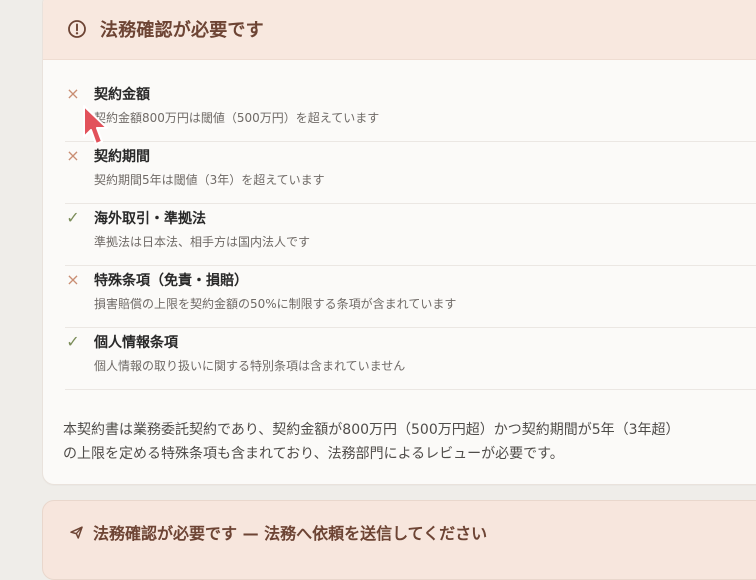  I want to click on check-item-personal-info: ✓ 個人情報条項 個人情報の取り扱いに関する特別条項は含まれていません, so click(410, 359).